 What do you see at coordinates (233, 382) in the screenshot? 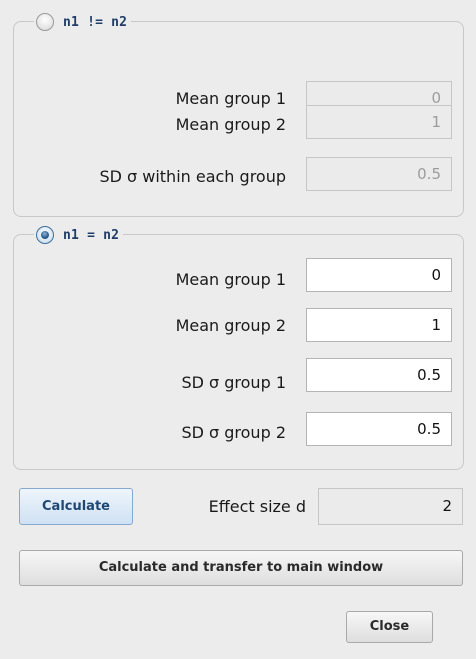
I see `label-g2-sd1: SD σ group 1` at bounding box center [233, 382].